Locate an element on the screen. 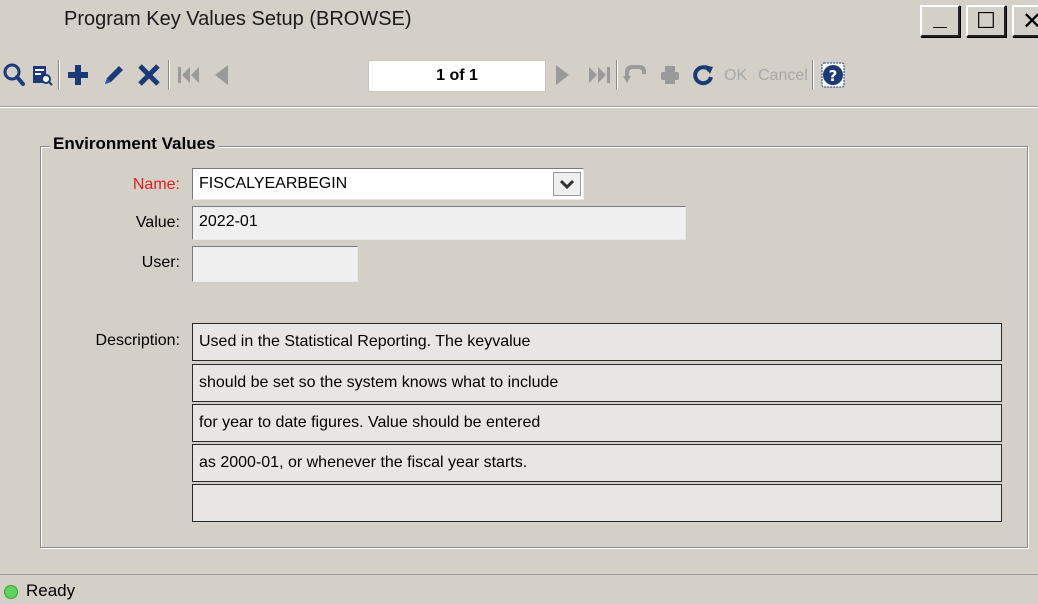  window-title: Program Key Values Setup (BROWSE) is located at coordinates (238, 19).